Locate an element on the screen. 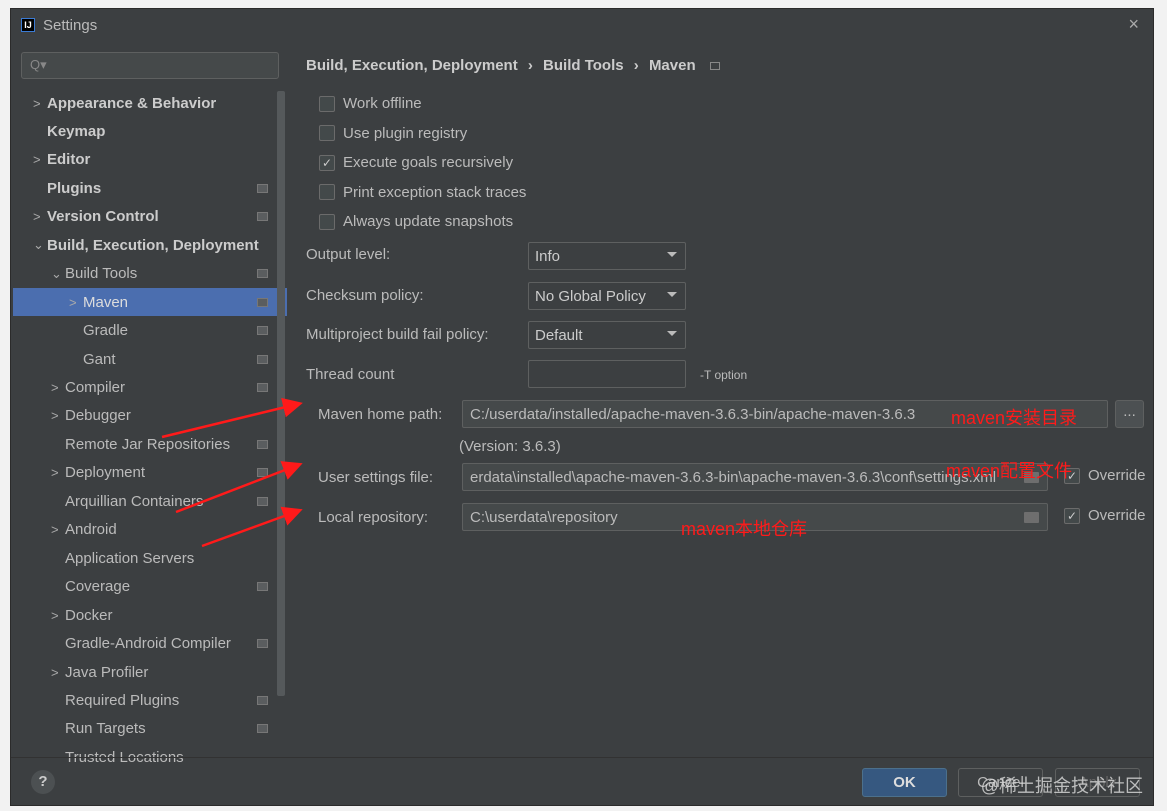 The width and height of the screenshot is (1167, 811). sidebar-item-compiler: > Compiler is located at coordinates (150, 388).